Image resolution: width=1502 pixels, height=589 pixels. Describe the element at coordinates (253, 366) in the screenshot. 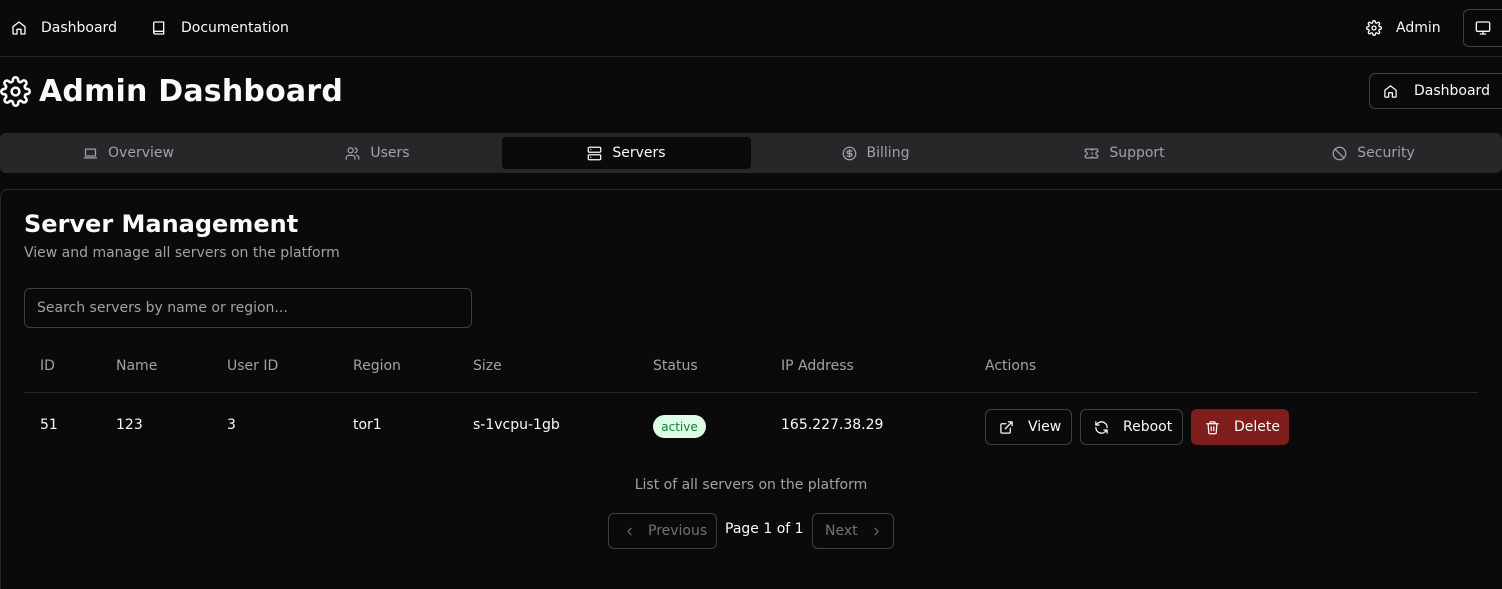

I see `column-header-user-id: User ID` at that location.